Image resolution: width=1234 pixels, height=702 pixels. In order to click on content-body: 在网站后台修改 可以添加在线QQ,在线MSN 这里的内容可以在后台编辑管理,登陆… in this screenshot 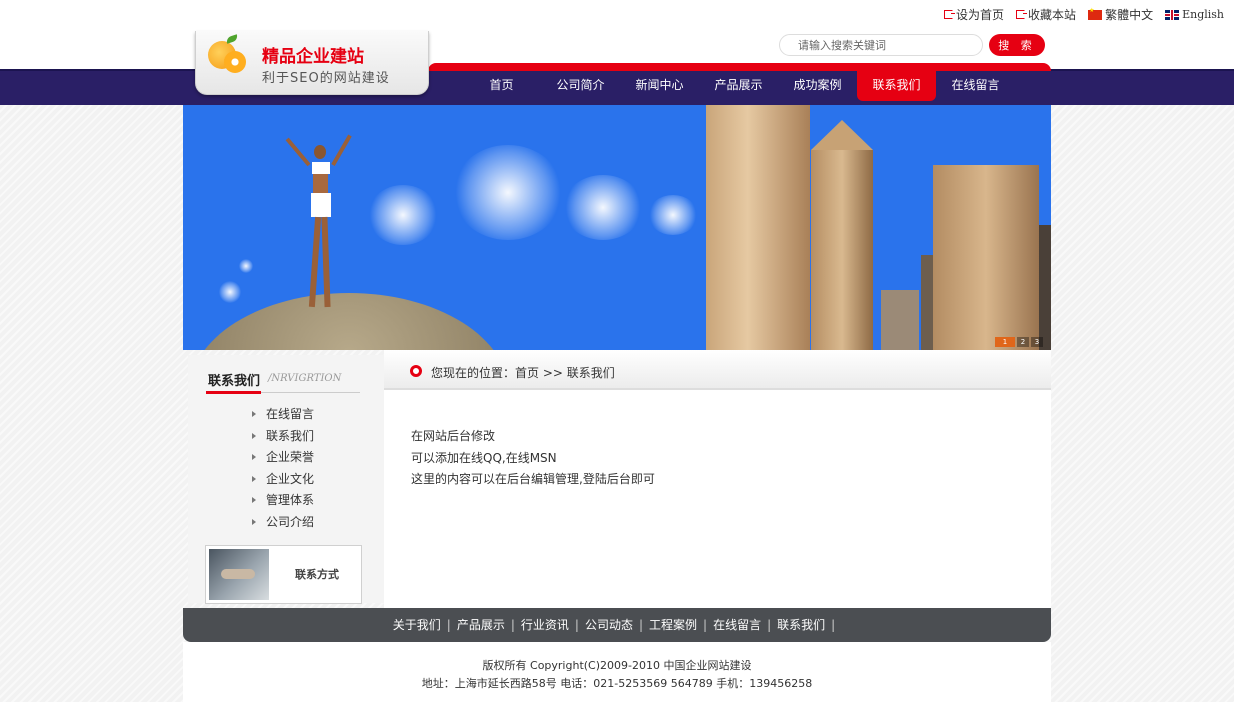, I will do `click(533, 458)`.